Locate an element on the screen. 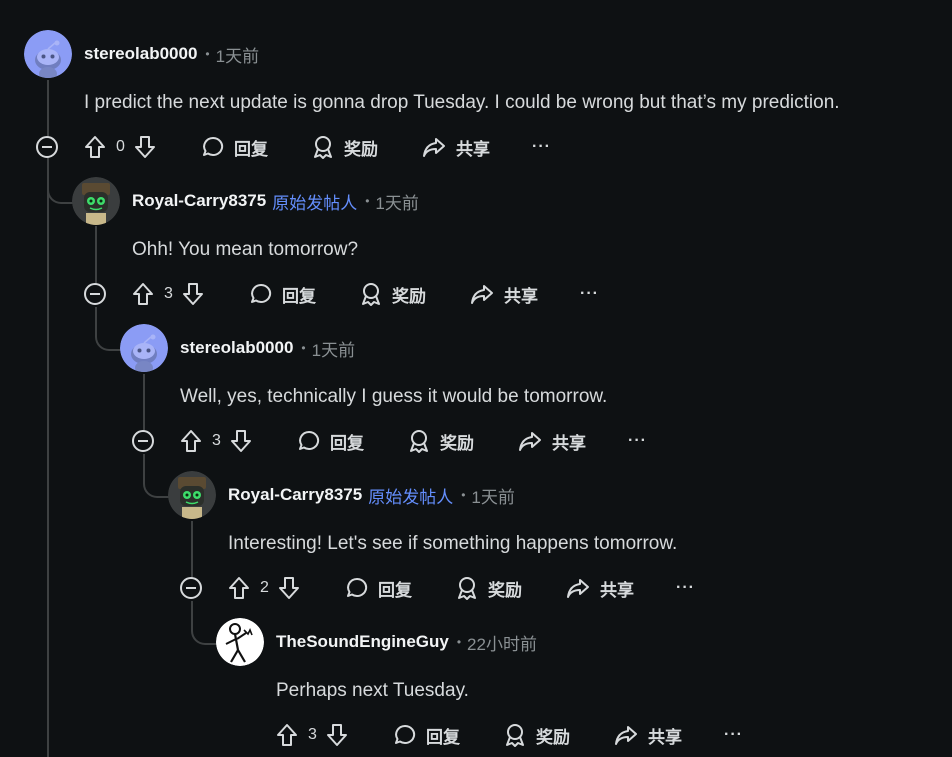 The image size is (952, 757). comment-actions: 0 回复 奖励 共享 ··· is located at coordinates (317, 147).